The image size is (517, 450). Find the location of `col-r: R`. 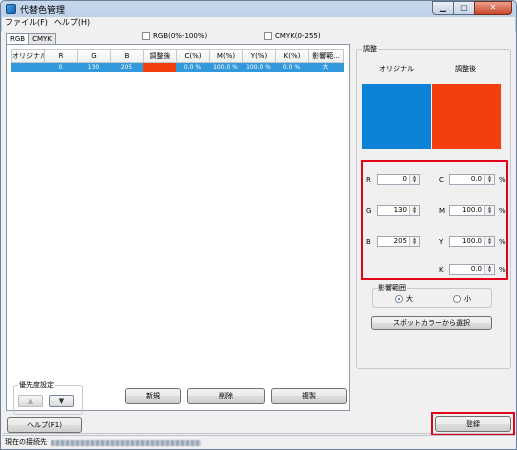

col-r: R is located at coordinates (61, 56).